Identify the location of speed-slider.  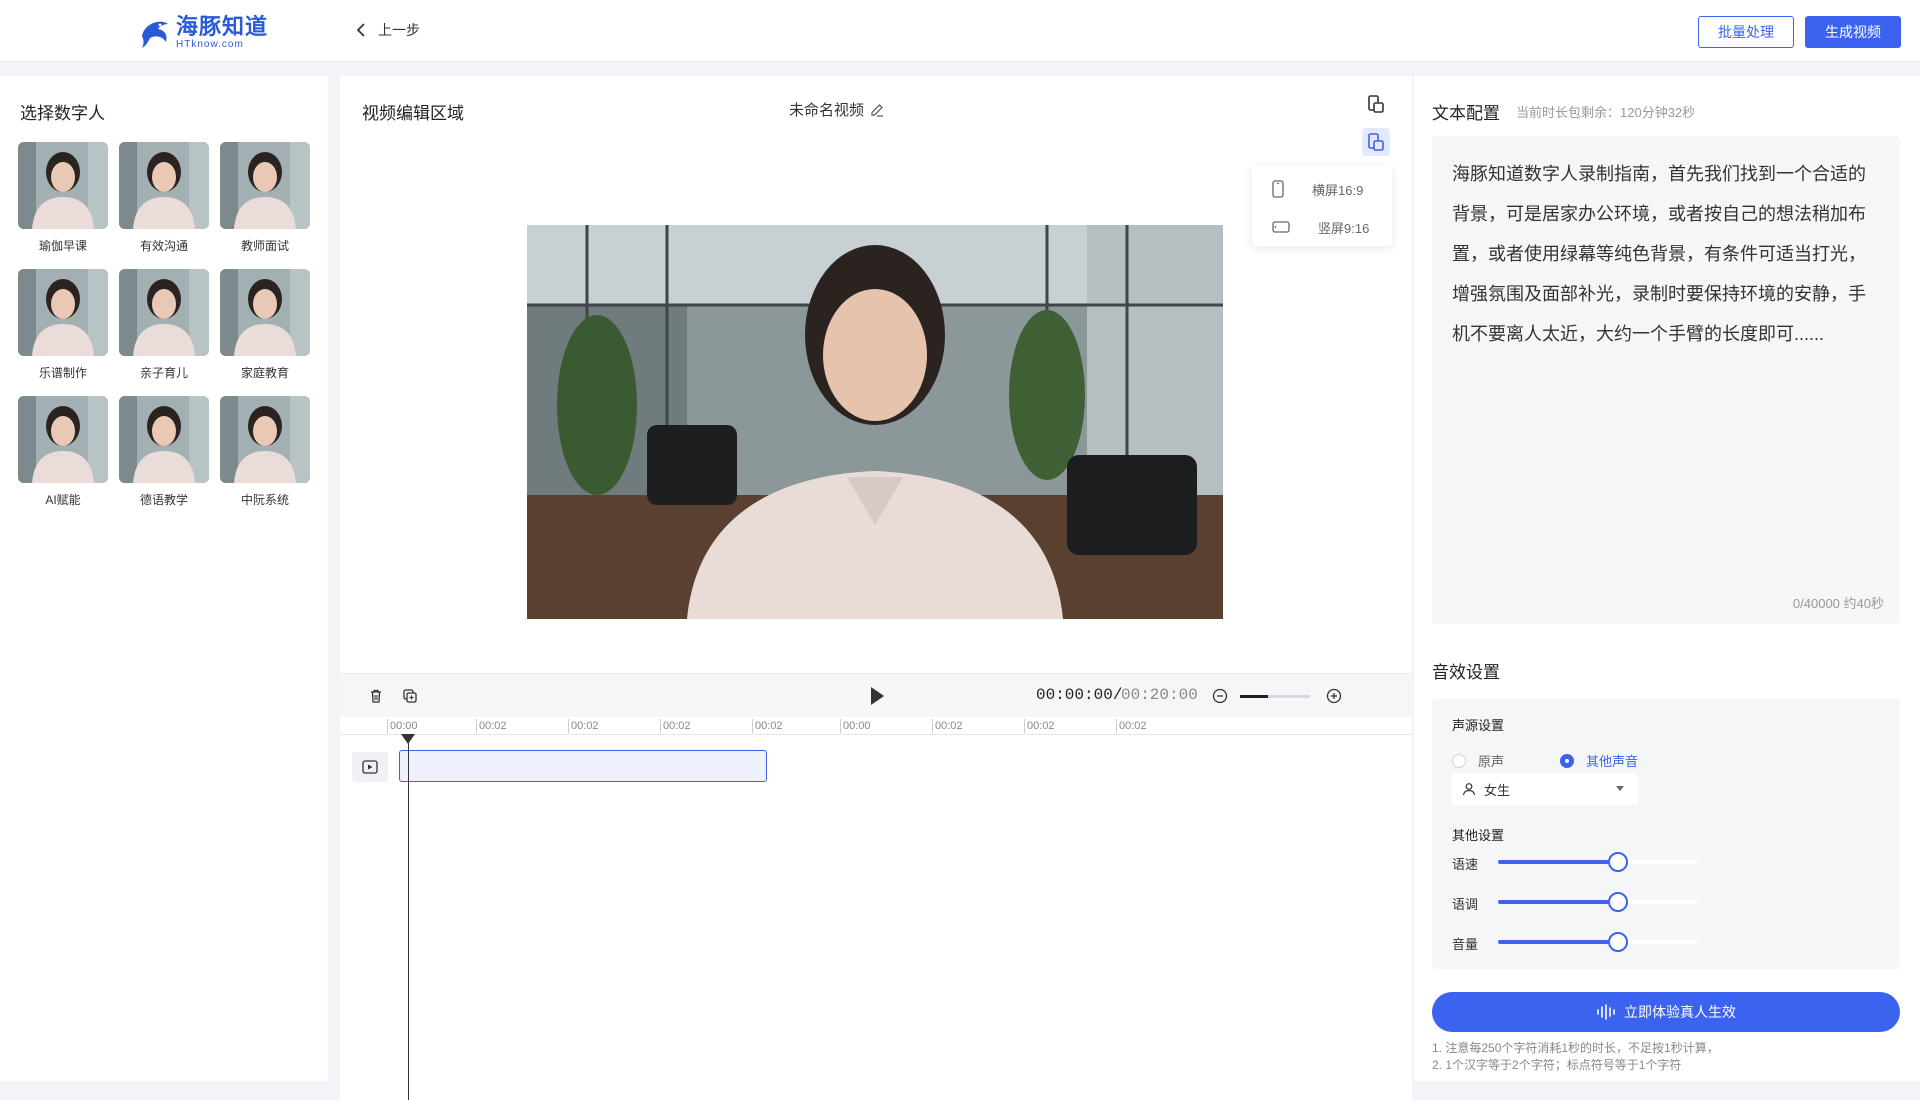
(1598, 862).